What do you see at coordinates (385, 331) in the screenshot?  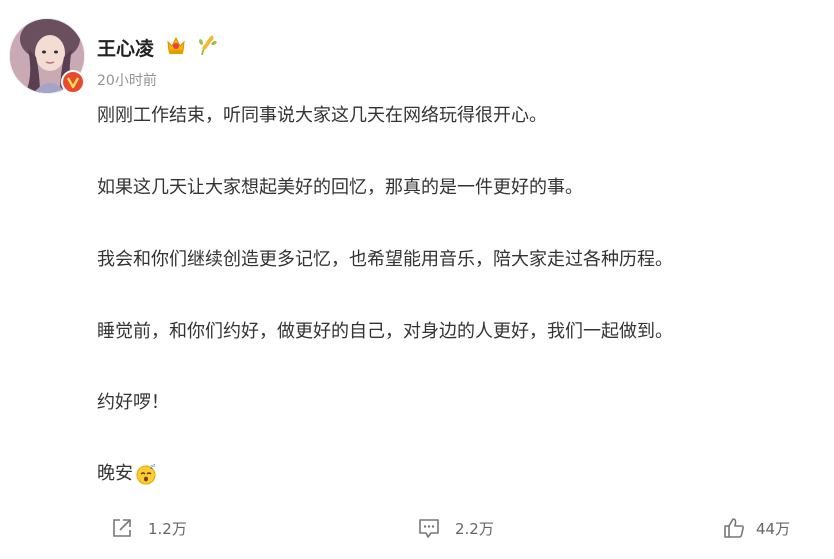 I see `post-paragraph: 睡觉前，和你们约好，做更好的自己，对身边的人更好，我们一起做到。` at bounding box center [385, 331].